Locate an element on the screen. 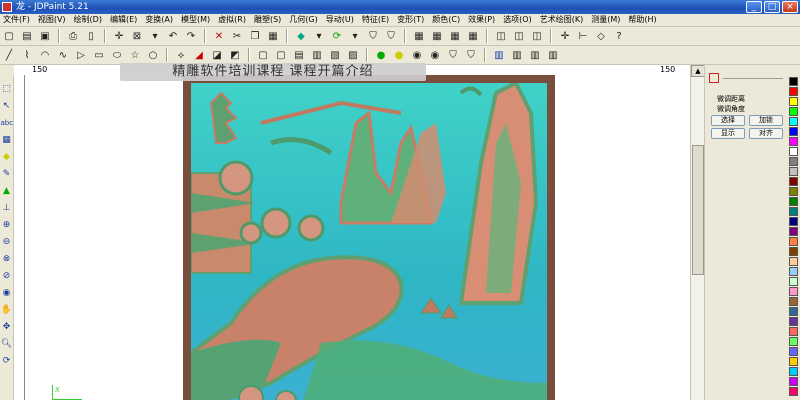  minimize-button: _ is located at coordinates (754, 7).